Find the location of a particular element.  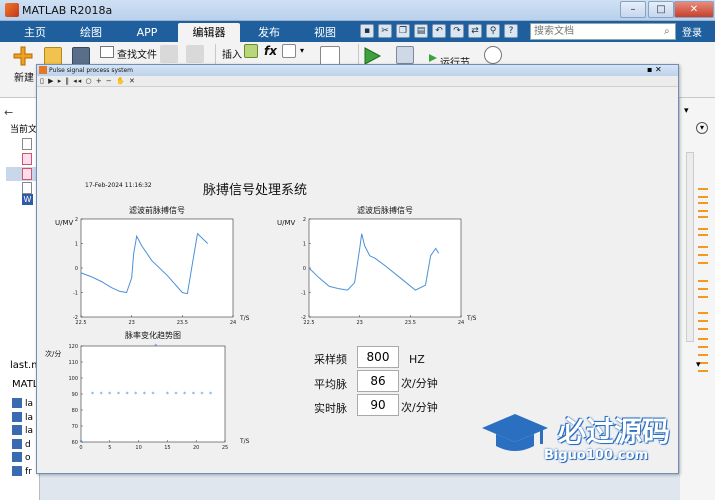

run-time-icon is located at coordinates (493, 55).